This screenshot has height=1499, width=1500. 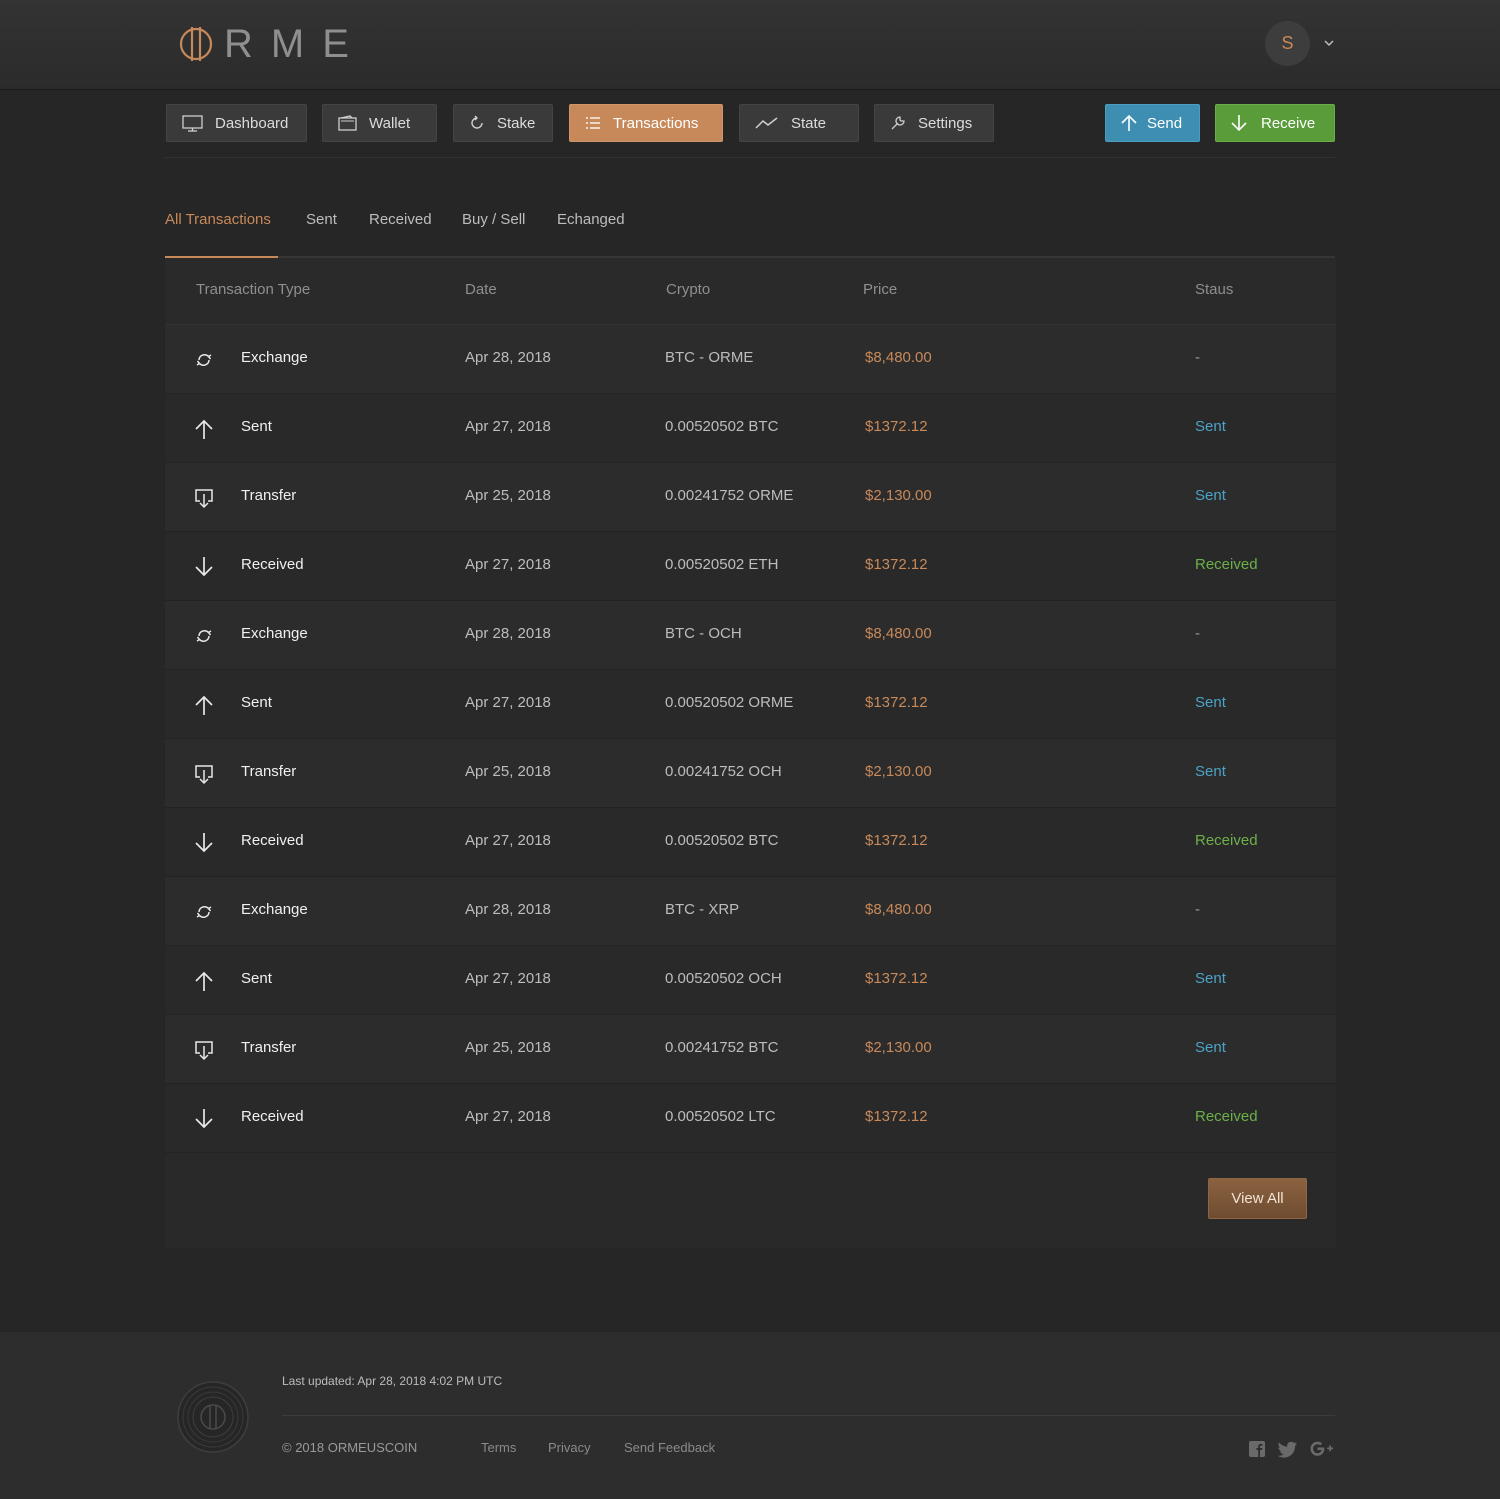 What do you see at coordinates (722, 1047) in the screenshot?
I see `transaction-crypto: 0.00241752 BTC` at bounding box center [722, 1047].